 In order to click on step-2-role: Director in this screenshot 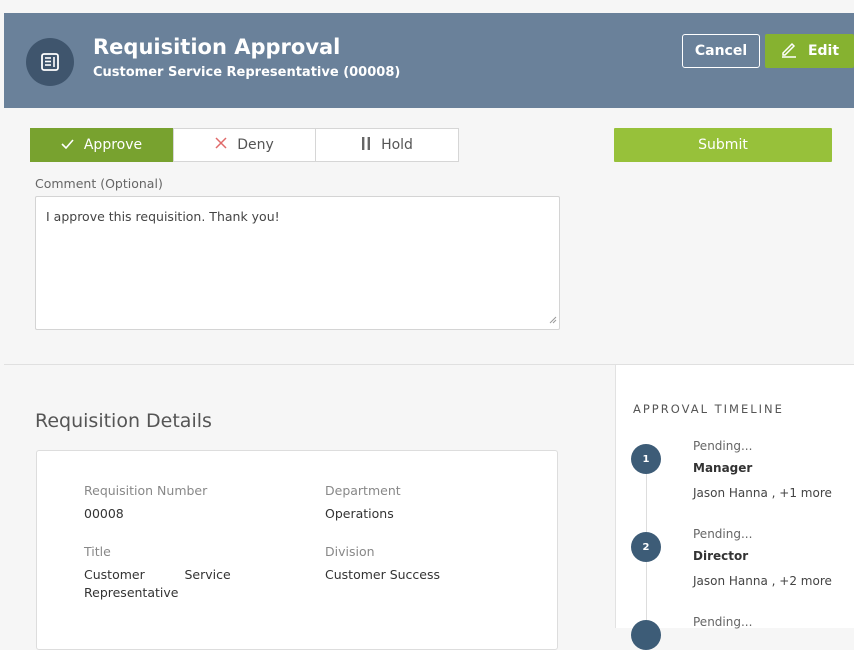, I will do `click(721, 556)`.